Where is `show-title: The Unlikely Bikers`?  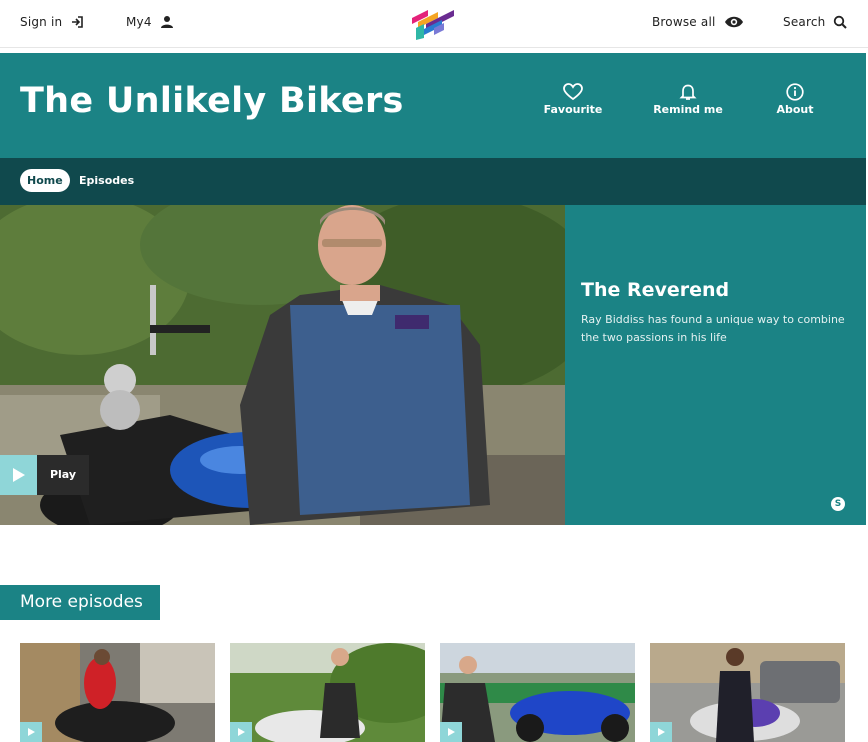
show-title: The Unlikely Bikers is located at coordinates (212, 101).